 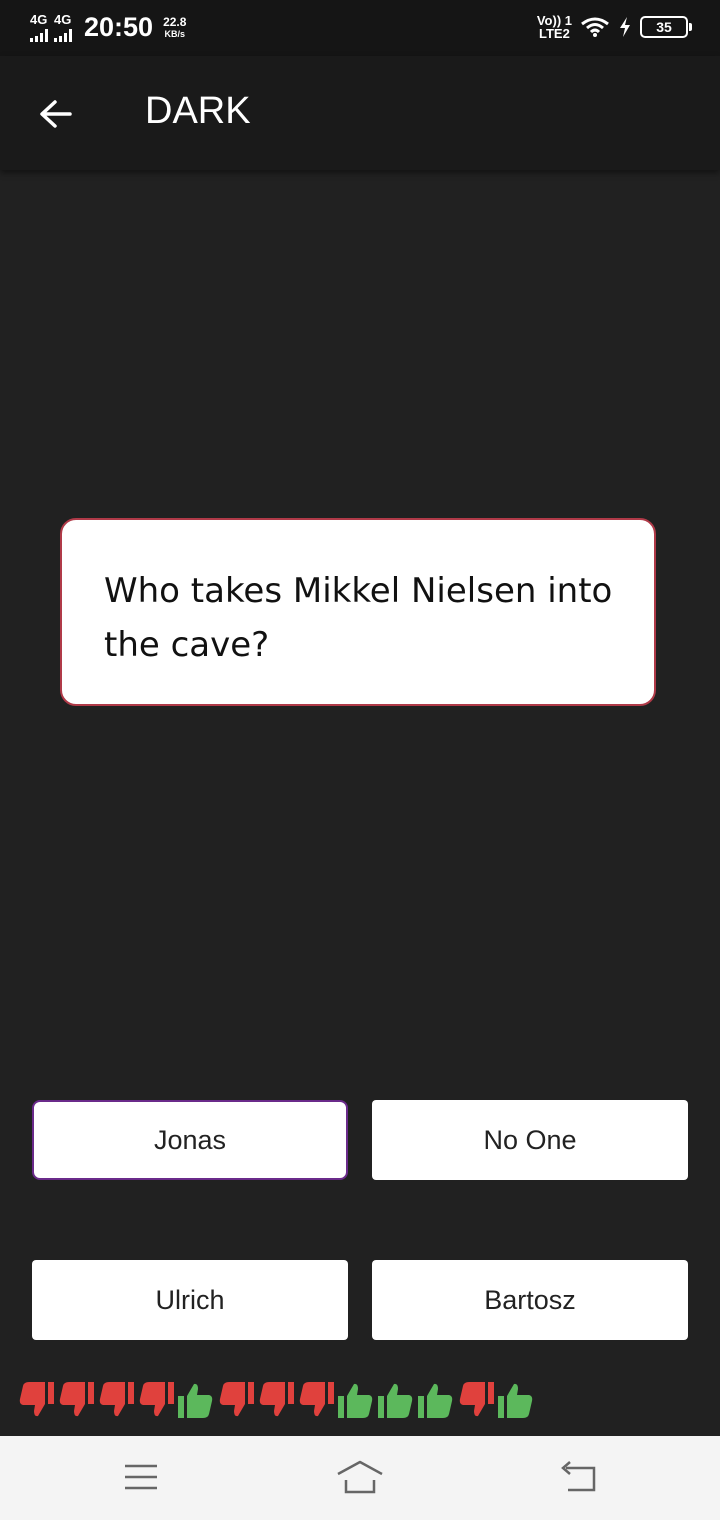 What do you see at coordinates (119, 27) in the screenshot?
I see `clock: 20:50` at bounding box center [119, 27].